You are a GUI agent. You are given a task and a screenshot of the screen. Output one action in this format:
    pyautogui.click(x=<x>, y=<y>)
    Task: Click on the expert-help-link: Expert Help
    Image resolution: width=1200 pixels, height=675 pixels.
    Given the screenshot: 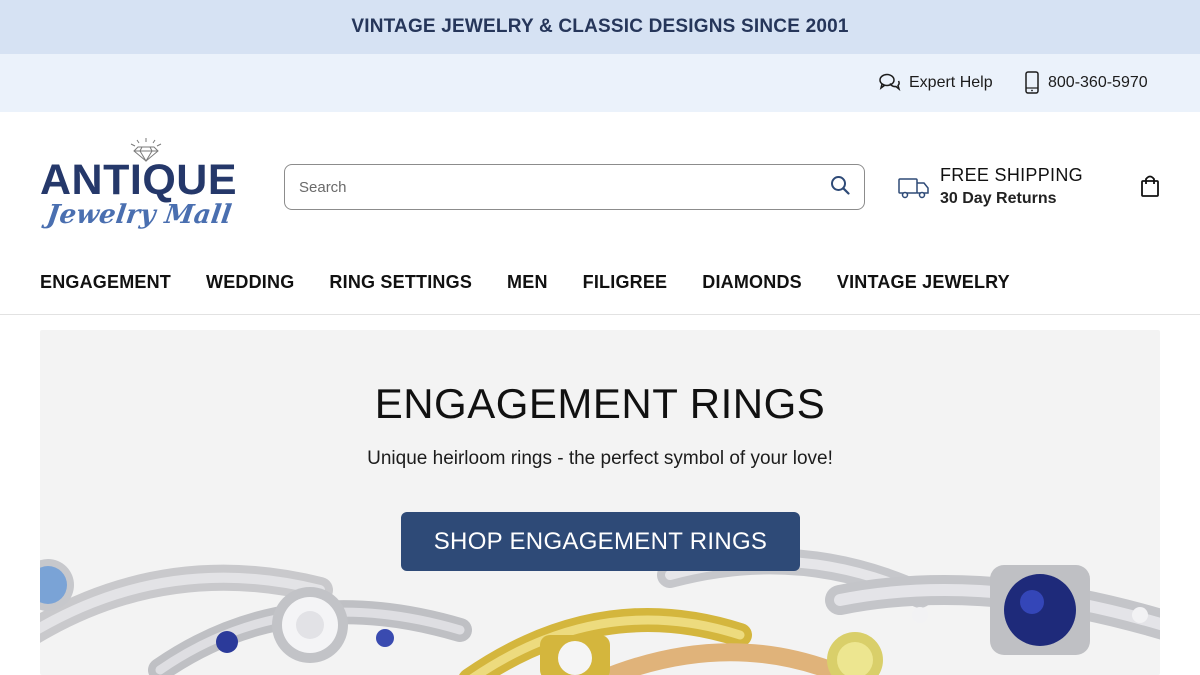 What is the action you would take?
    pyautogui.click(x=936, y=83)
    